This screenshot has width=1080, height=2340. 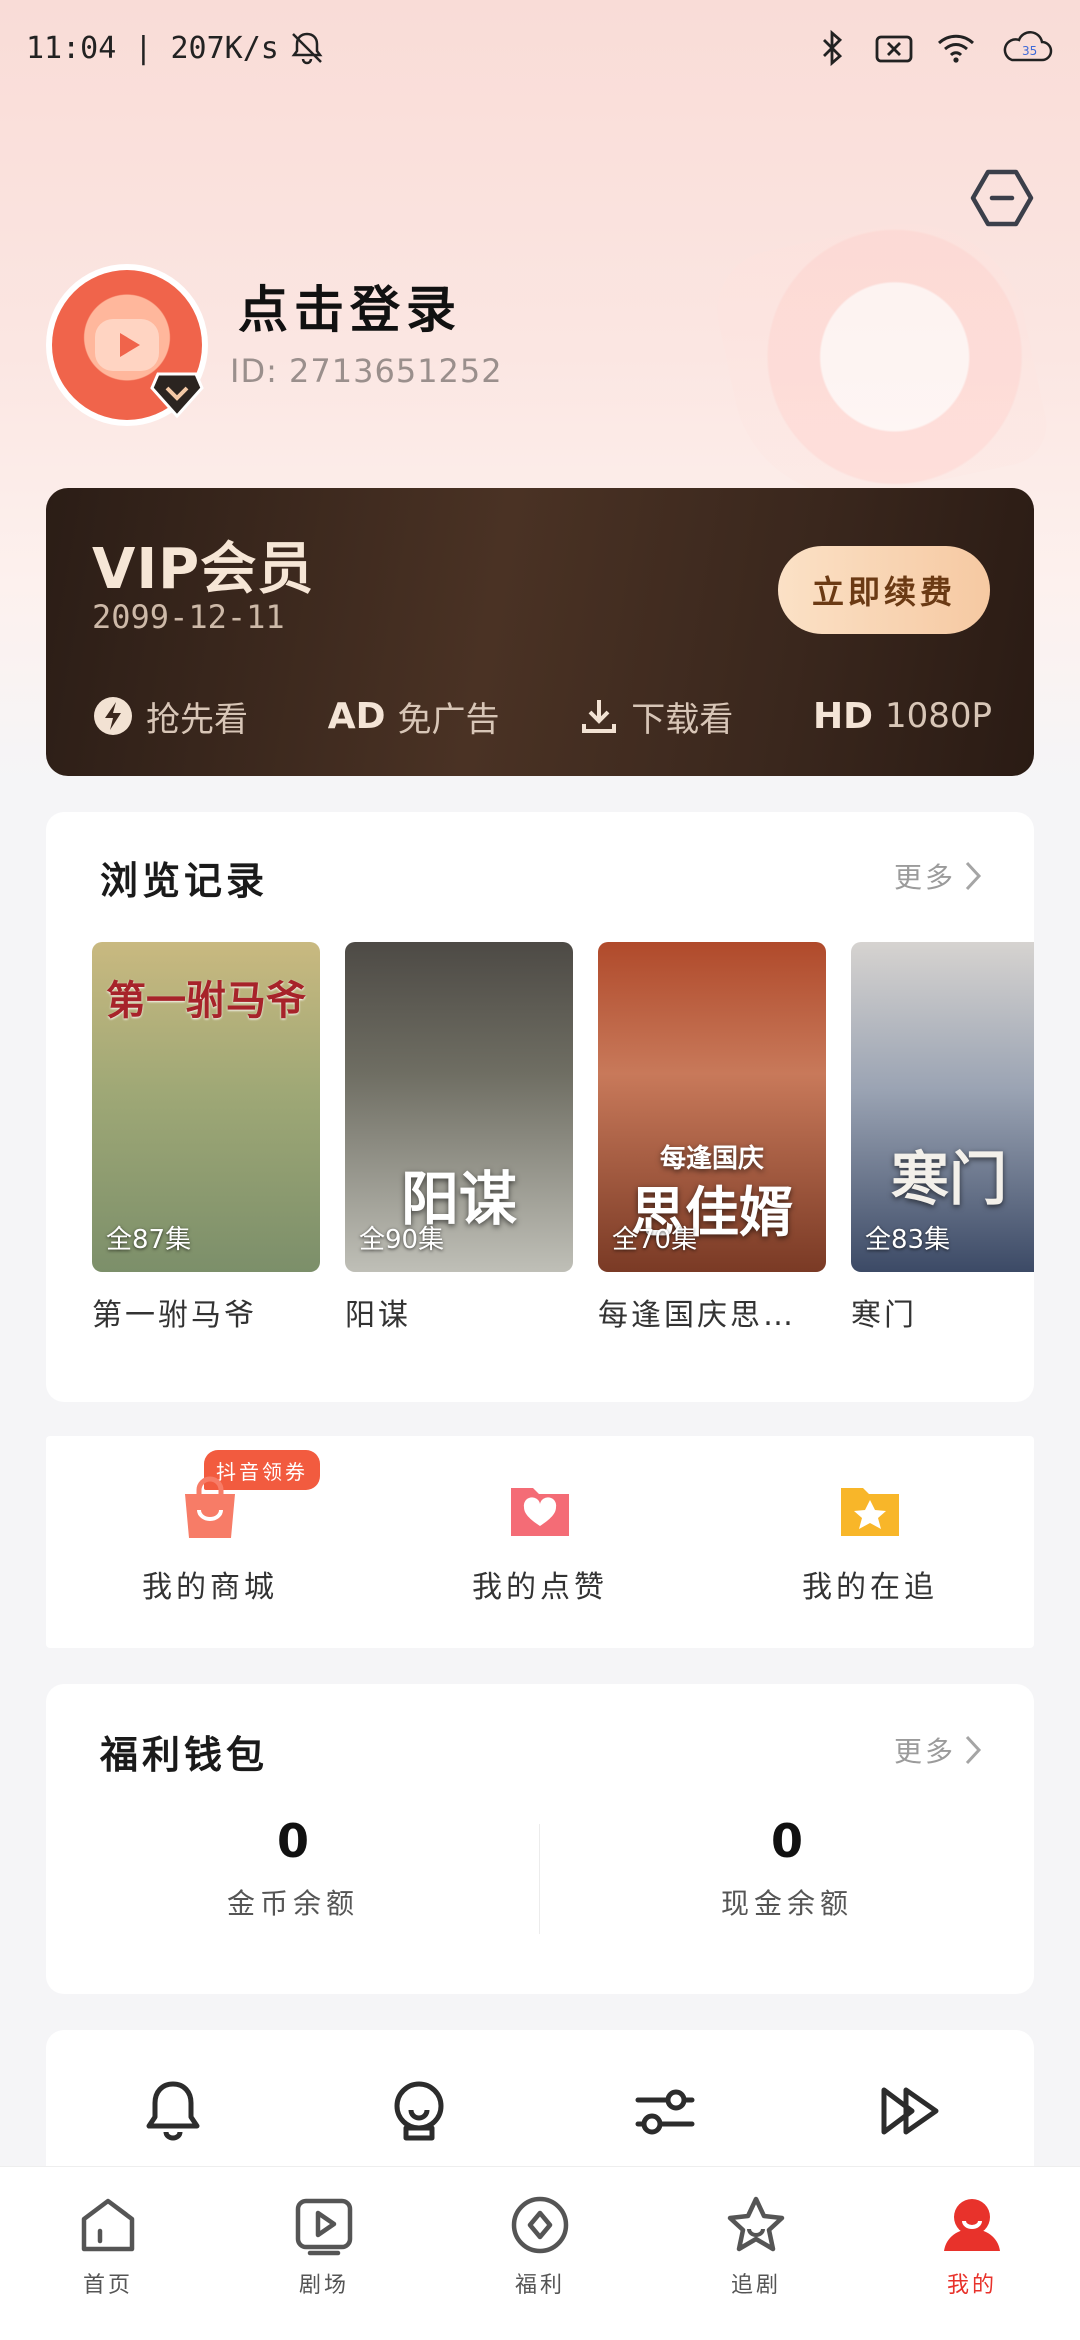 What do you see at coordinates (655, 1240) in the screenshot?
I see `episode-count: 全70集` at bounding box center [655, 1240].